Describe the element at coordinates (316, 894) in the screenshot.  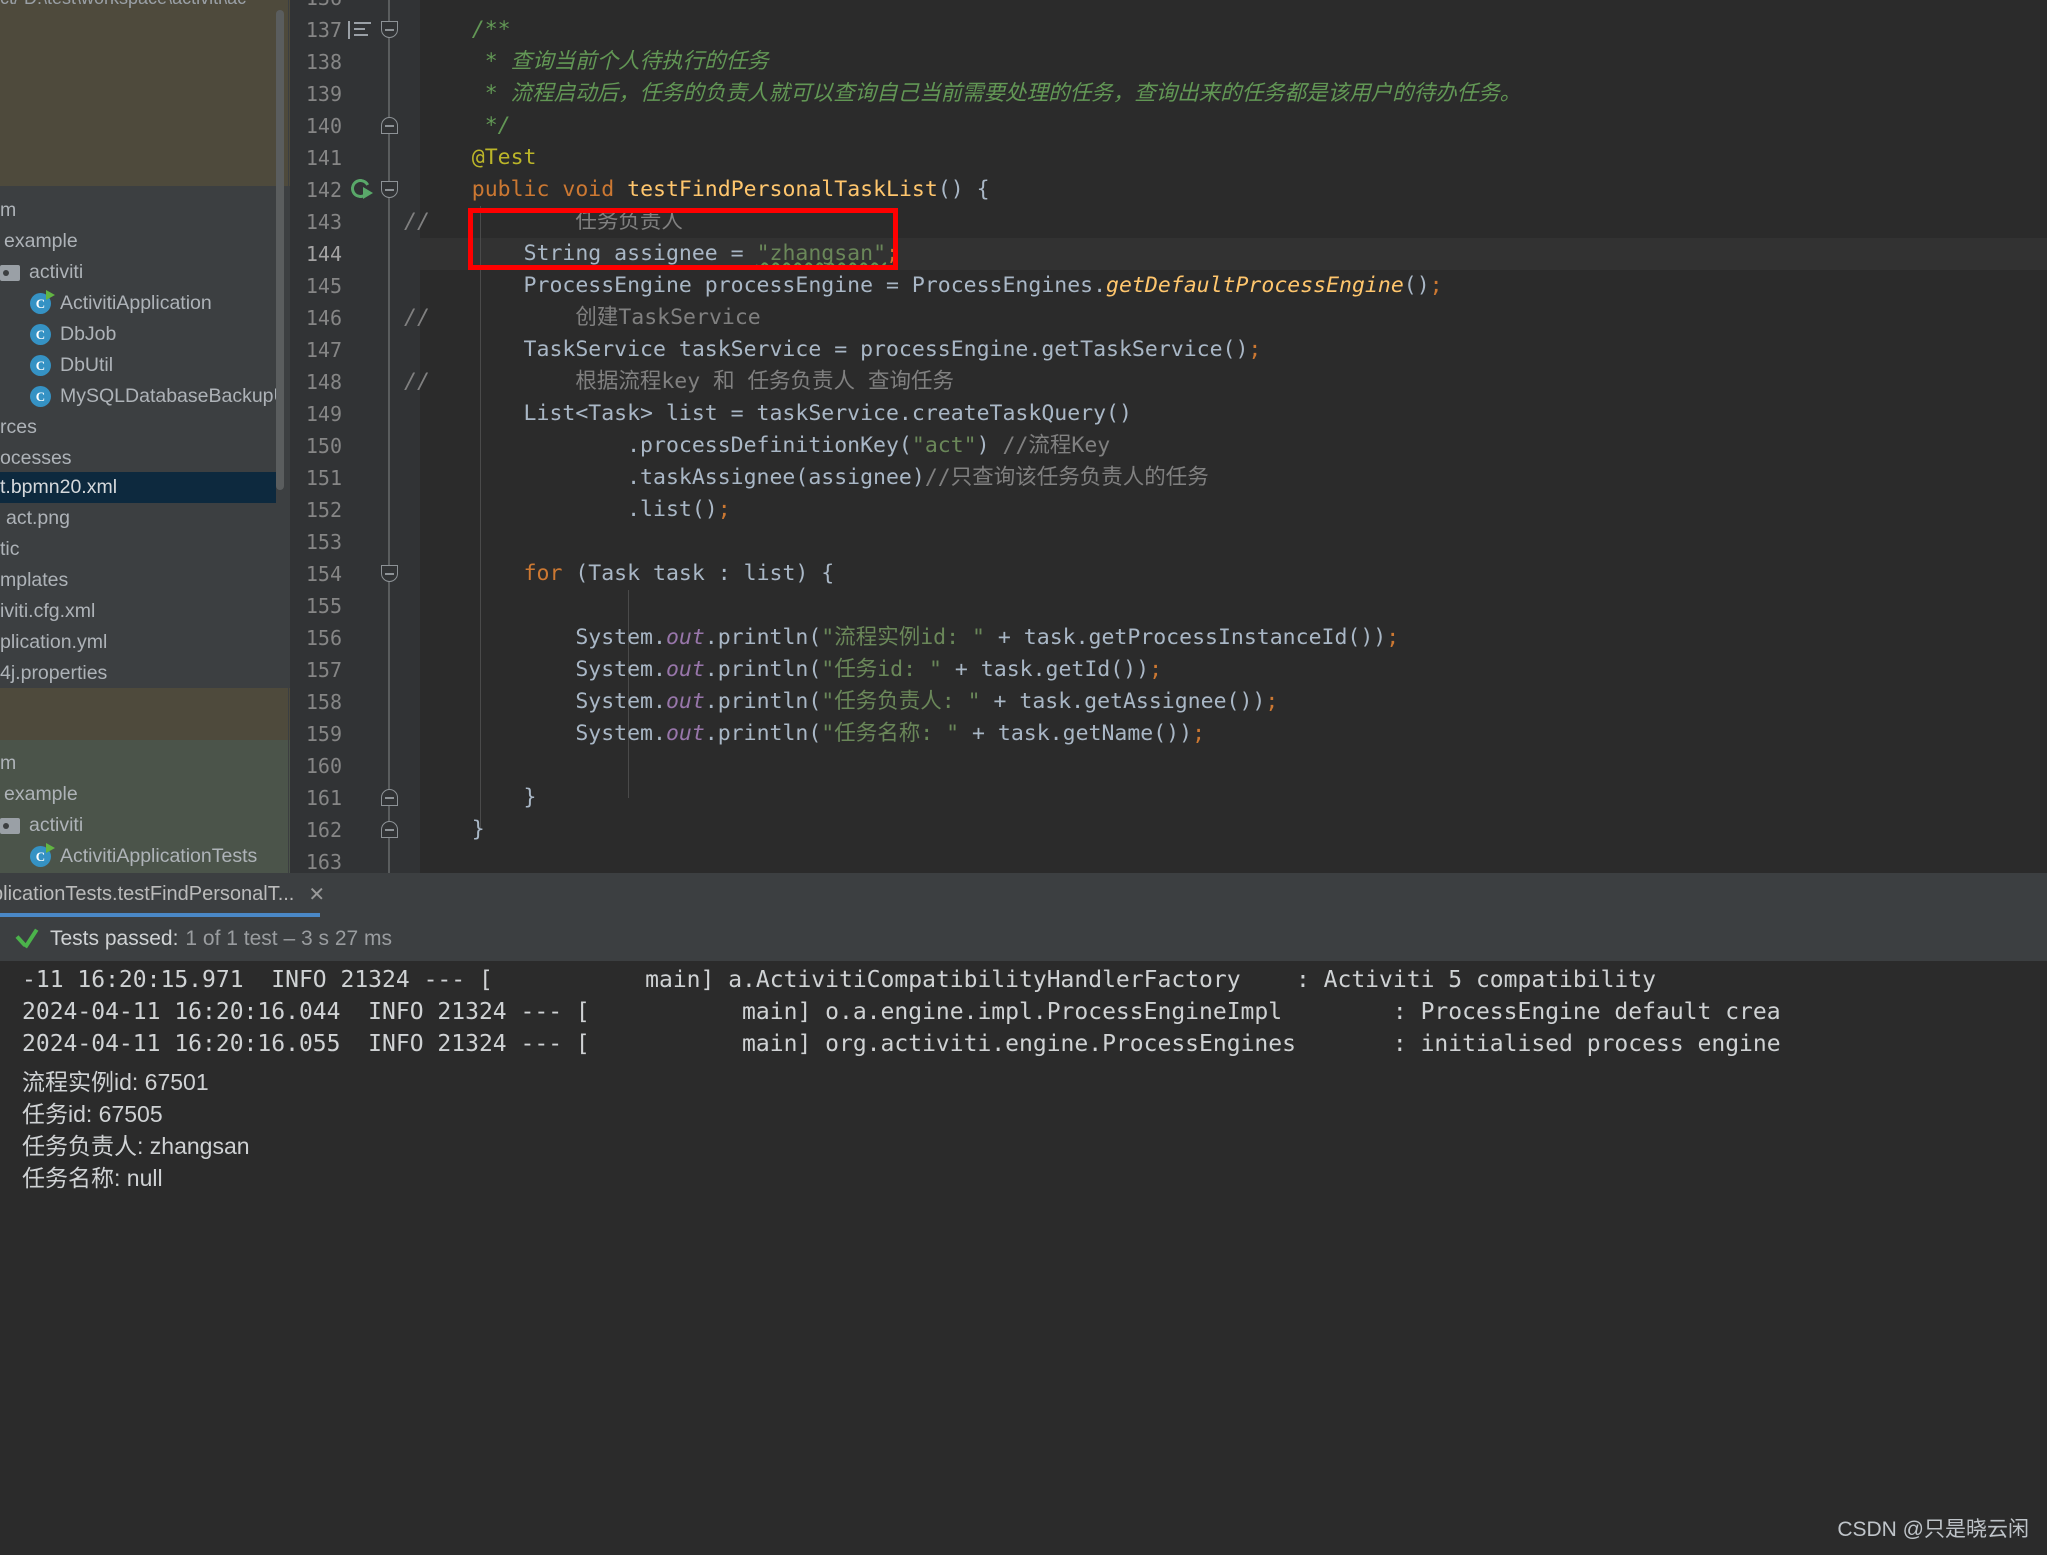
I see `close-icon: ✕` at that location.